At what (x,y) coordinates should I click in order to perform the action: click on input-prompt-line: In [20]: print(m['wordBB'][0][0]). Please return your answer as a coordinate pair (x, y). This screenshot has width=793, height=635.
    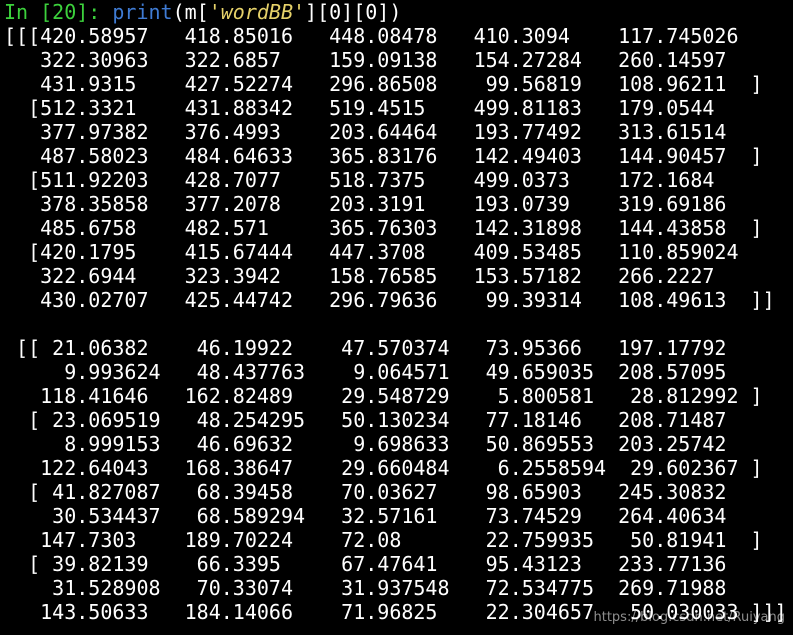
    Looking at the image, I should click on (396, 12).